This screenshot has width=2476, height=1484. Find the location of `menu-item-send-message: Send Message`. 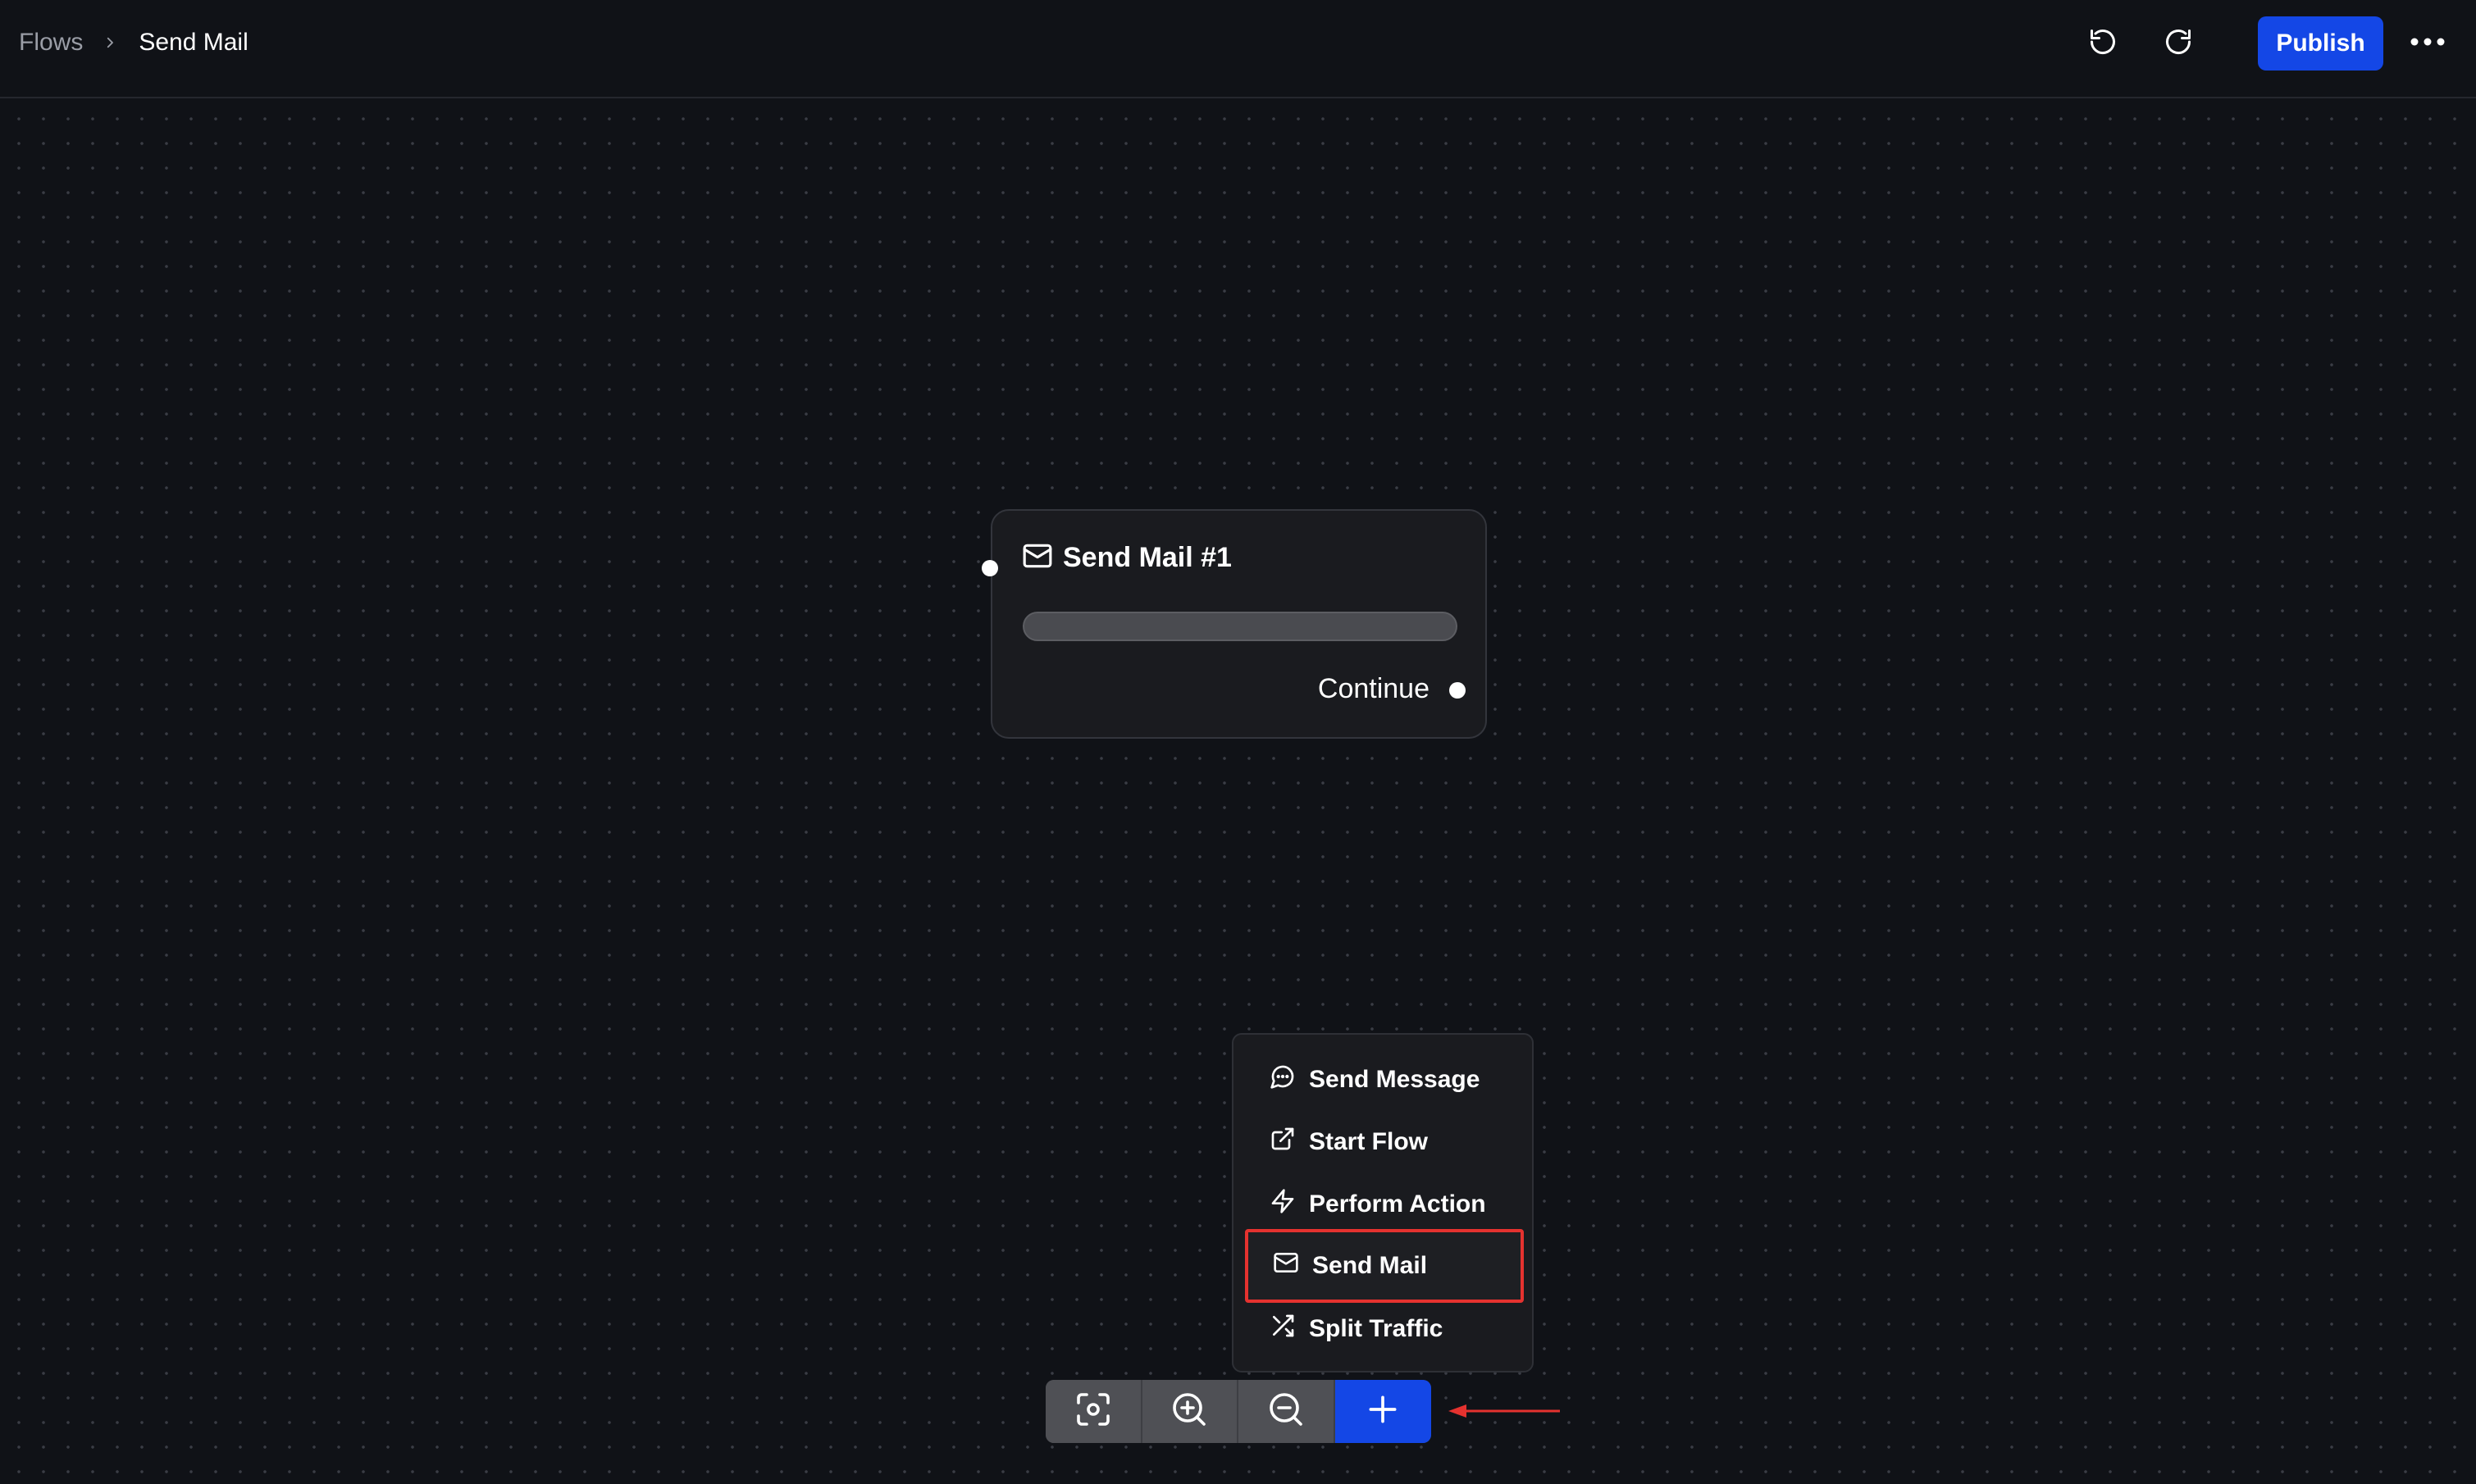

menu-item-send-message: Send Message is located at coordinates (1384, 1080).